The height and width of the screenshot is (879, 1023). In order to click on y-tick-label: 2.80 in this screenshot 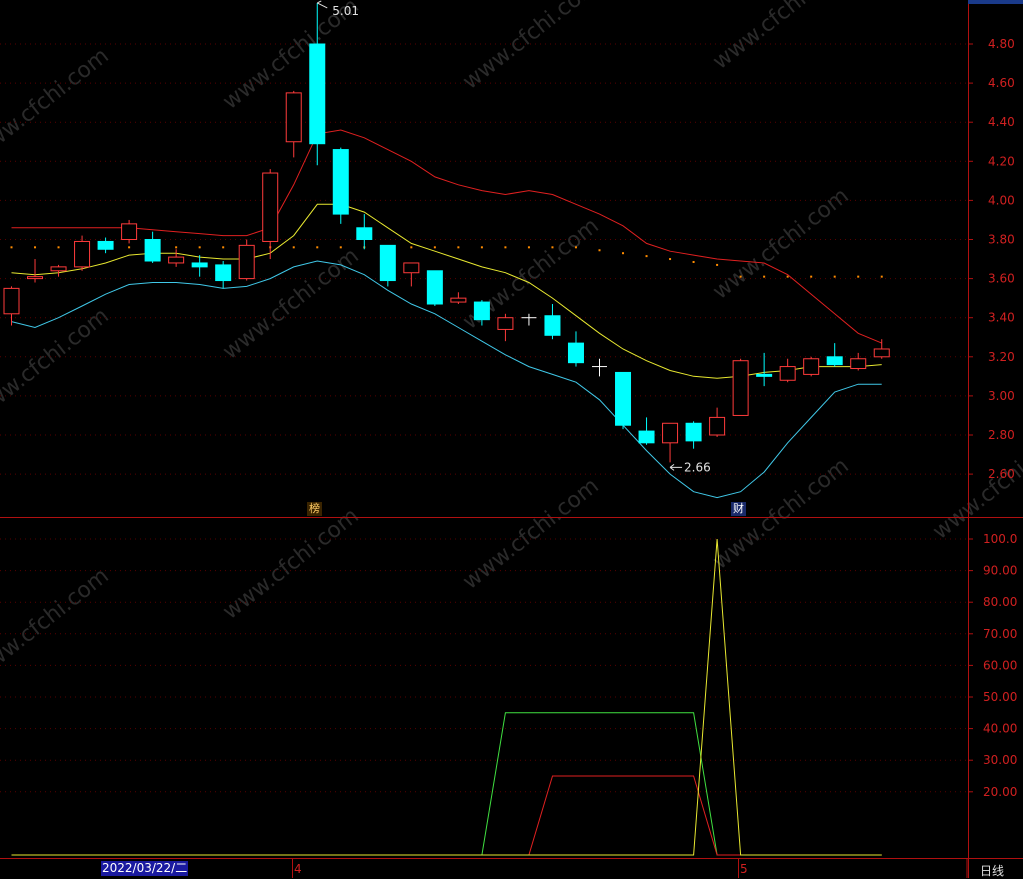, I will do `click(1001, 435)`.